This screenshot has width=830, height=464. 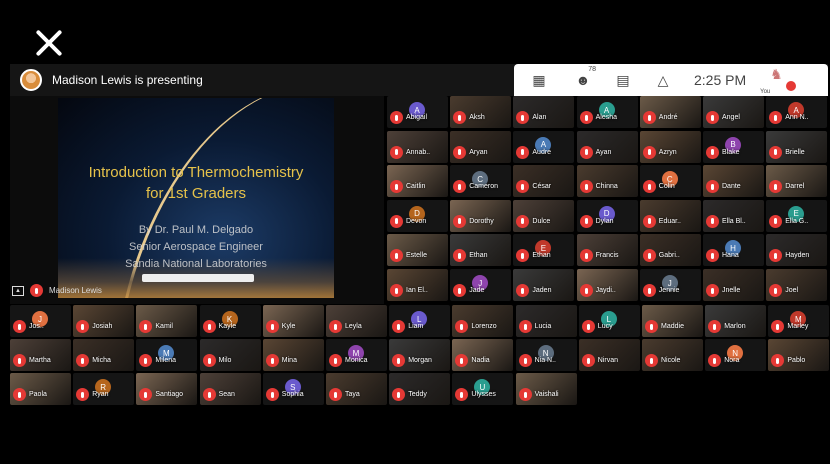 I want to click on participant-tile: Santiago, so click(x=167, y=389).